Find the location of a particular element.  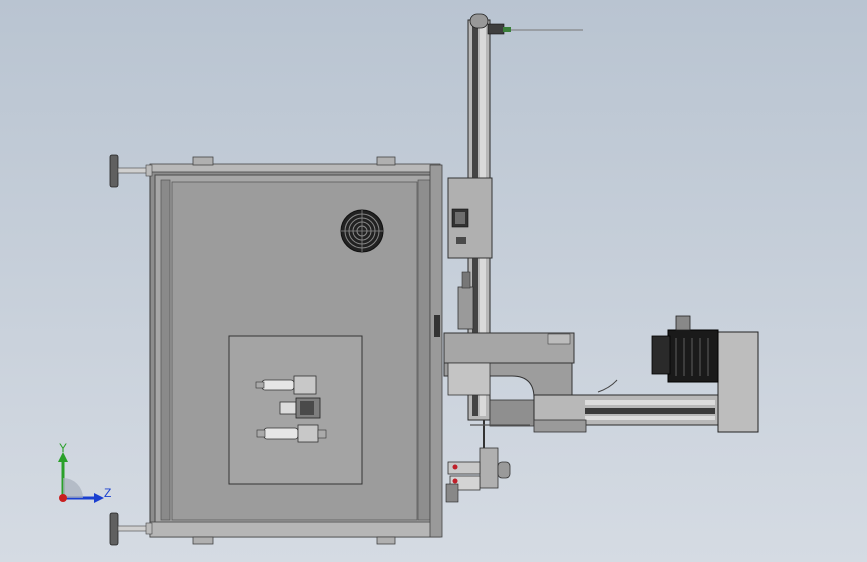

axis-top-sensor is located at coordinates (535, 29).